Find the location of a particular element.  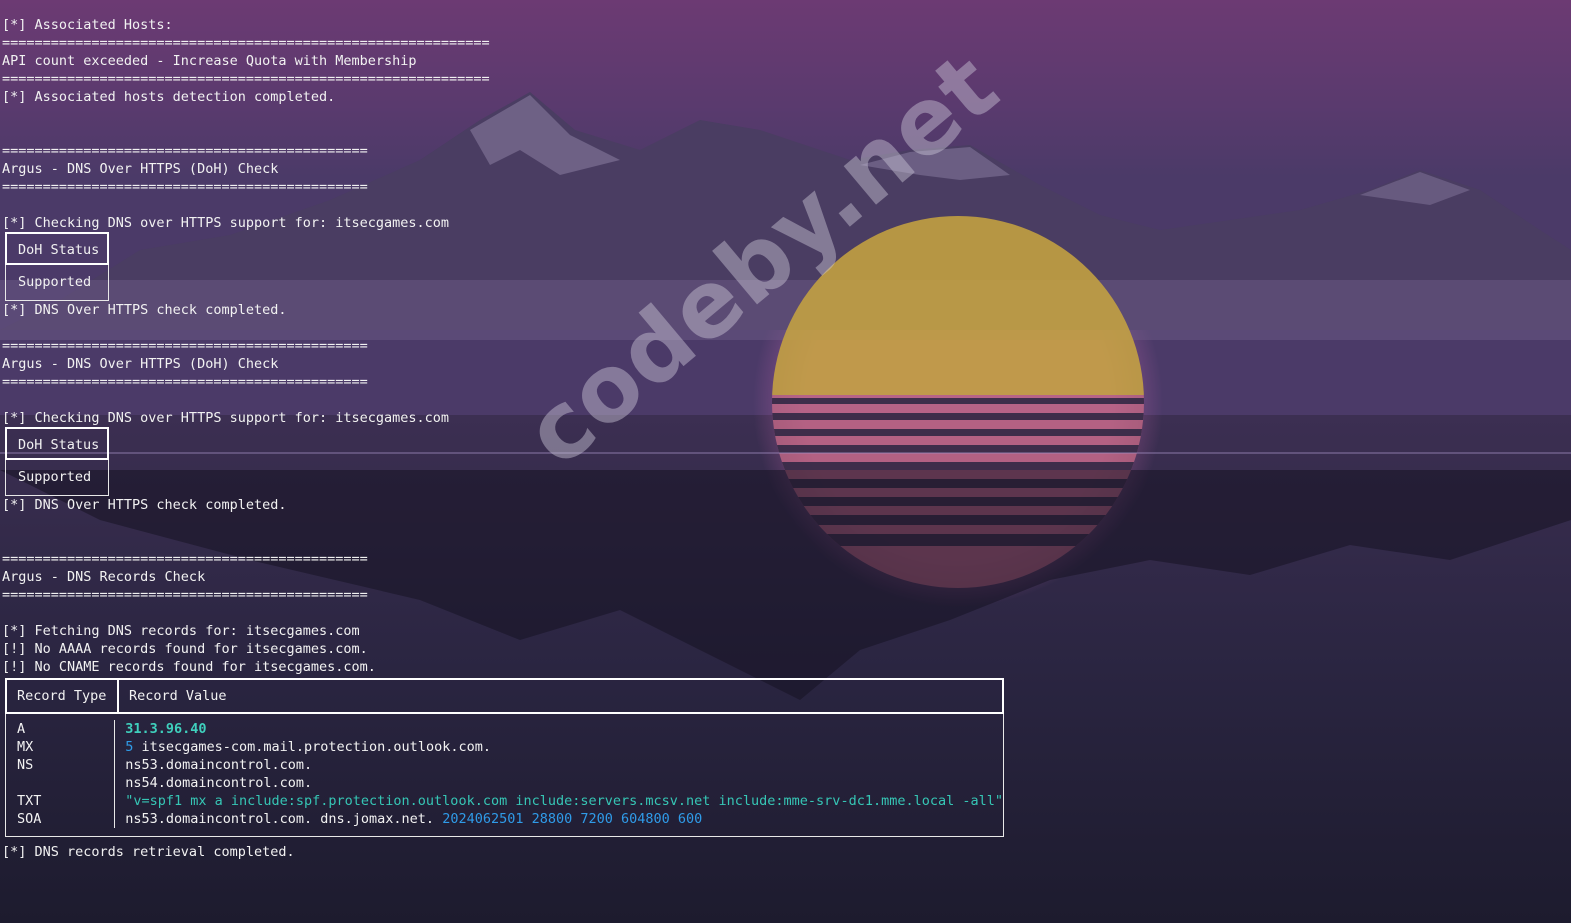

record-value: ns54.domaincontrol.com. is located at coordinates (219, 783).